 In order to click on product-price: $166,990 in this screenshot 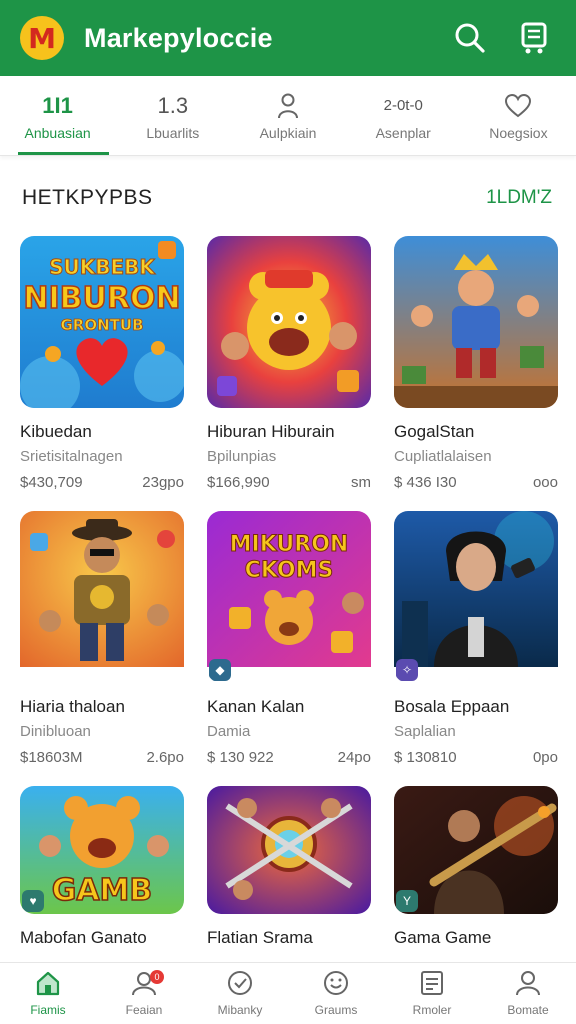, I will do `click(238, 482)`.